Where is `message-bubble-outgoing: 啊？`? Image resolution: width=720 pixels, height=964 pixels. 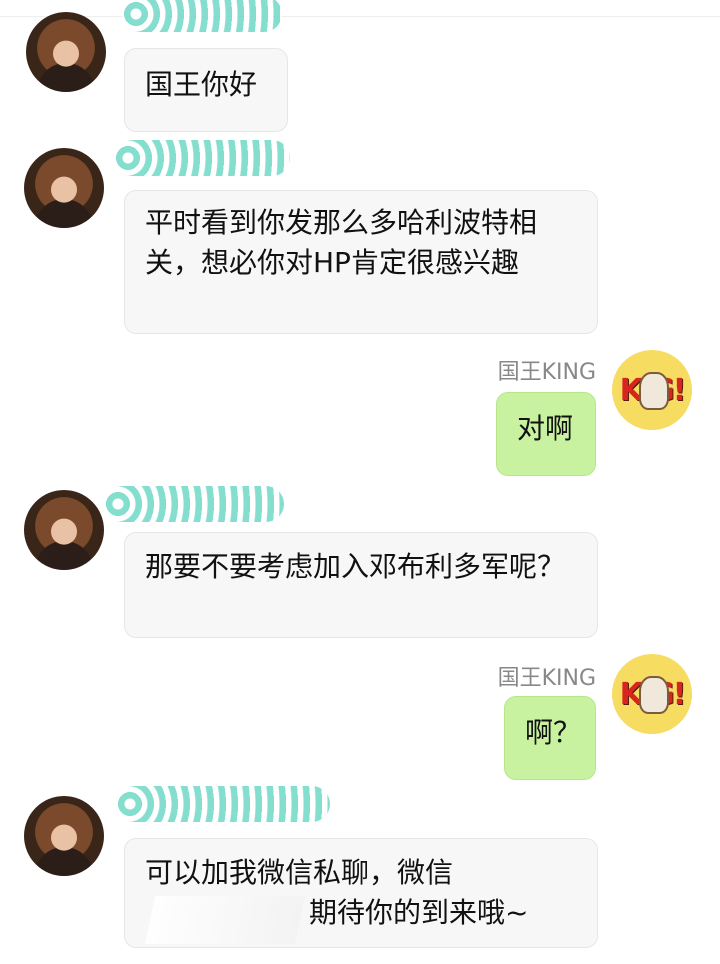
message-bubble-outgoing: 啊？ is located at coordinates (550, 738).